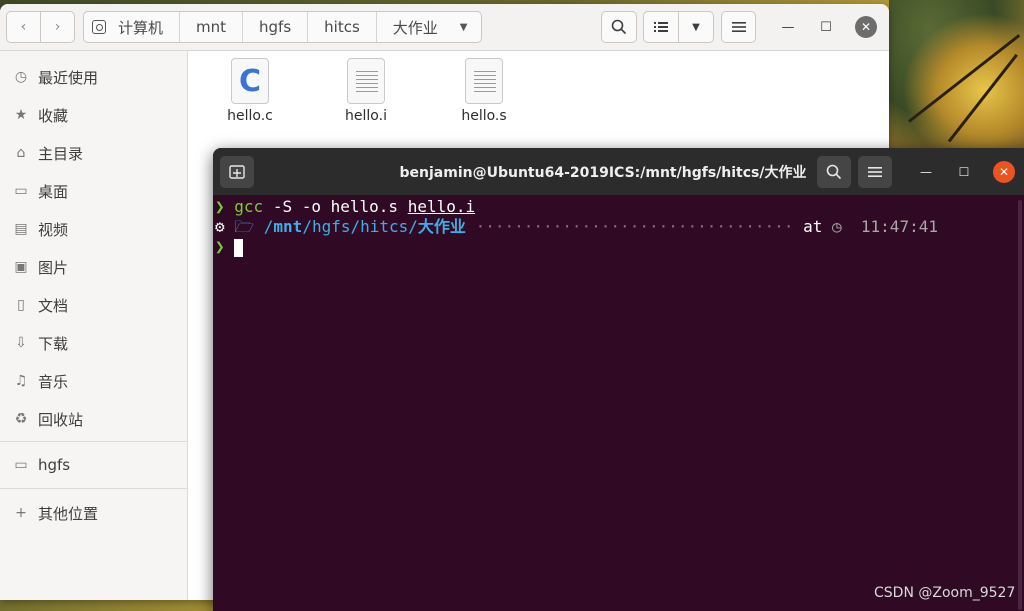 The image size is (1024, 611). What do you see at coordinates (61, 419) in the screenshot?
I see `sidebar-item-label: 回收站` at bounding box center [61, 419].